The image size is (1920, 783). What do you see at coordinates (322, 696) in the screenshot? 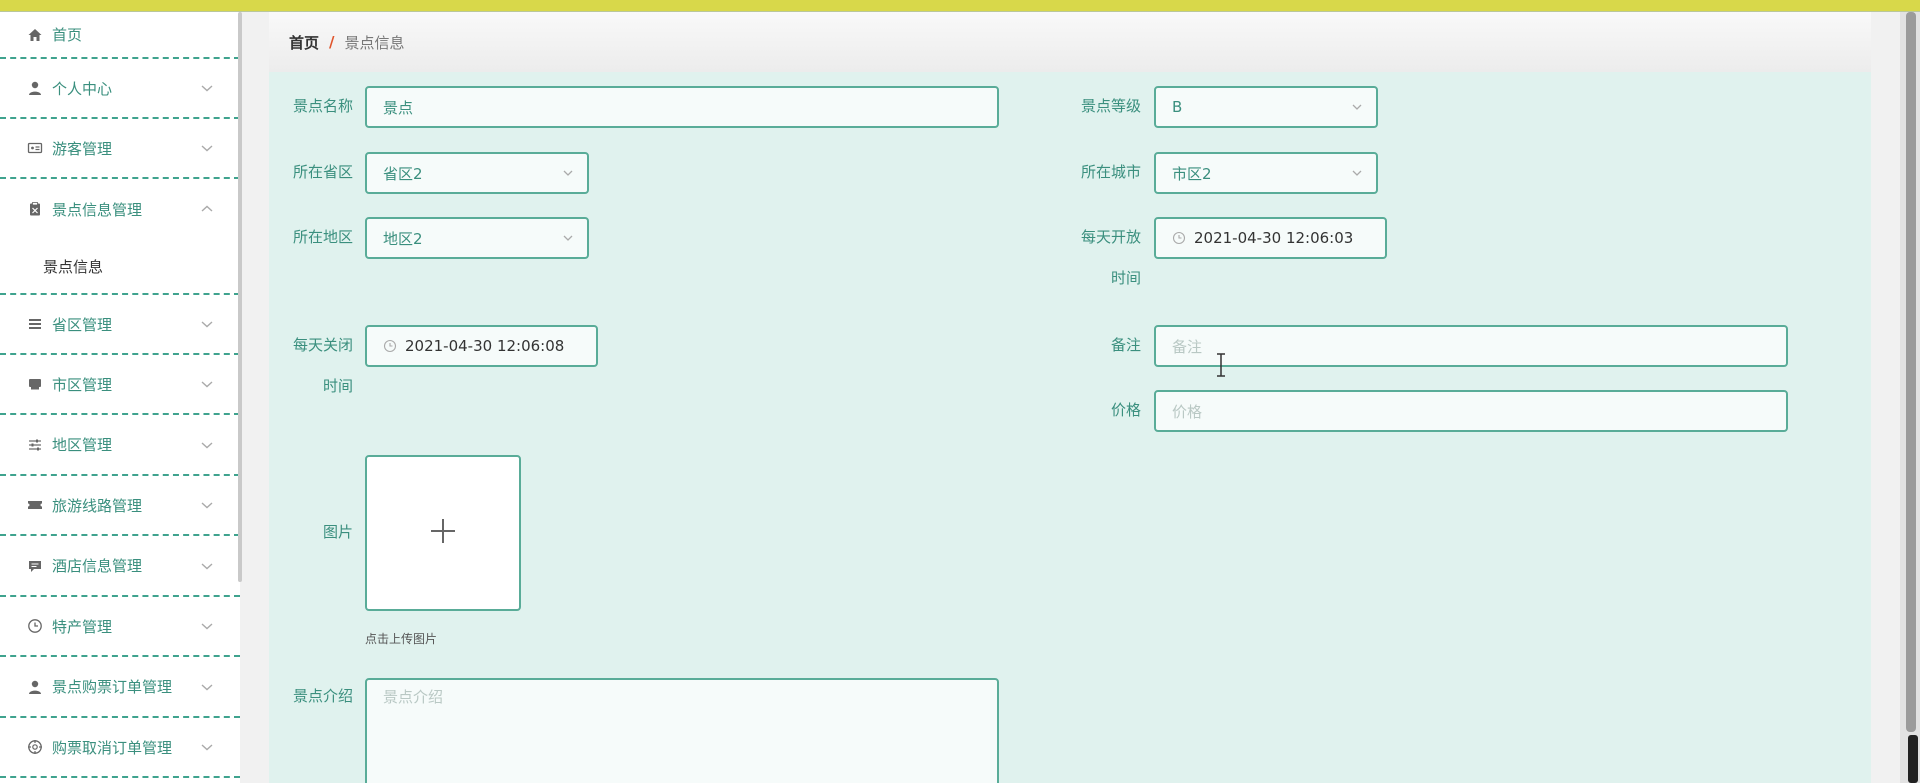
I see `intro-label: 景点介绍` at bounding box center [322, 696].